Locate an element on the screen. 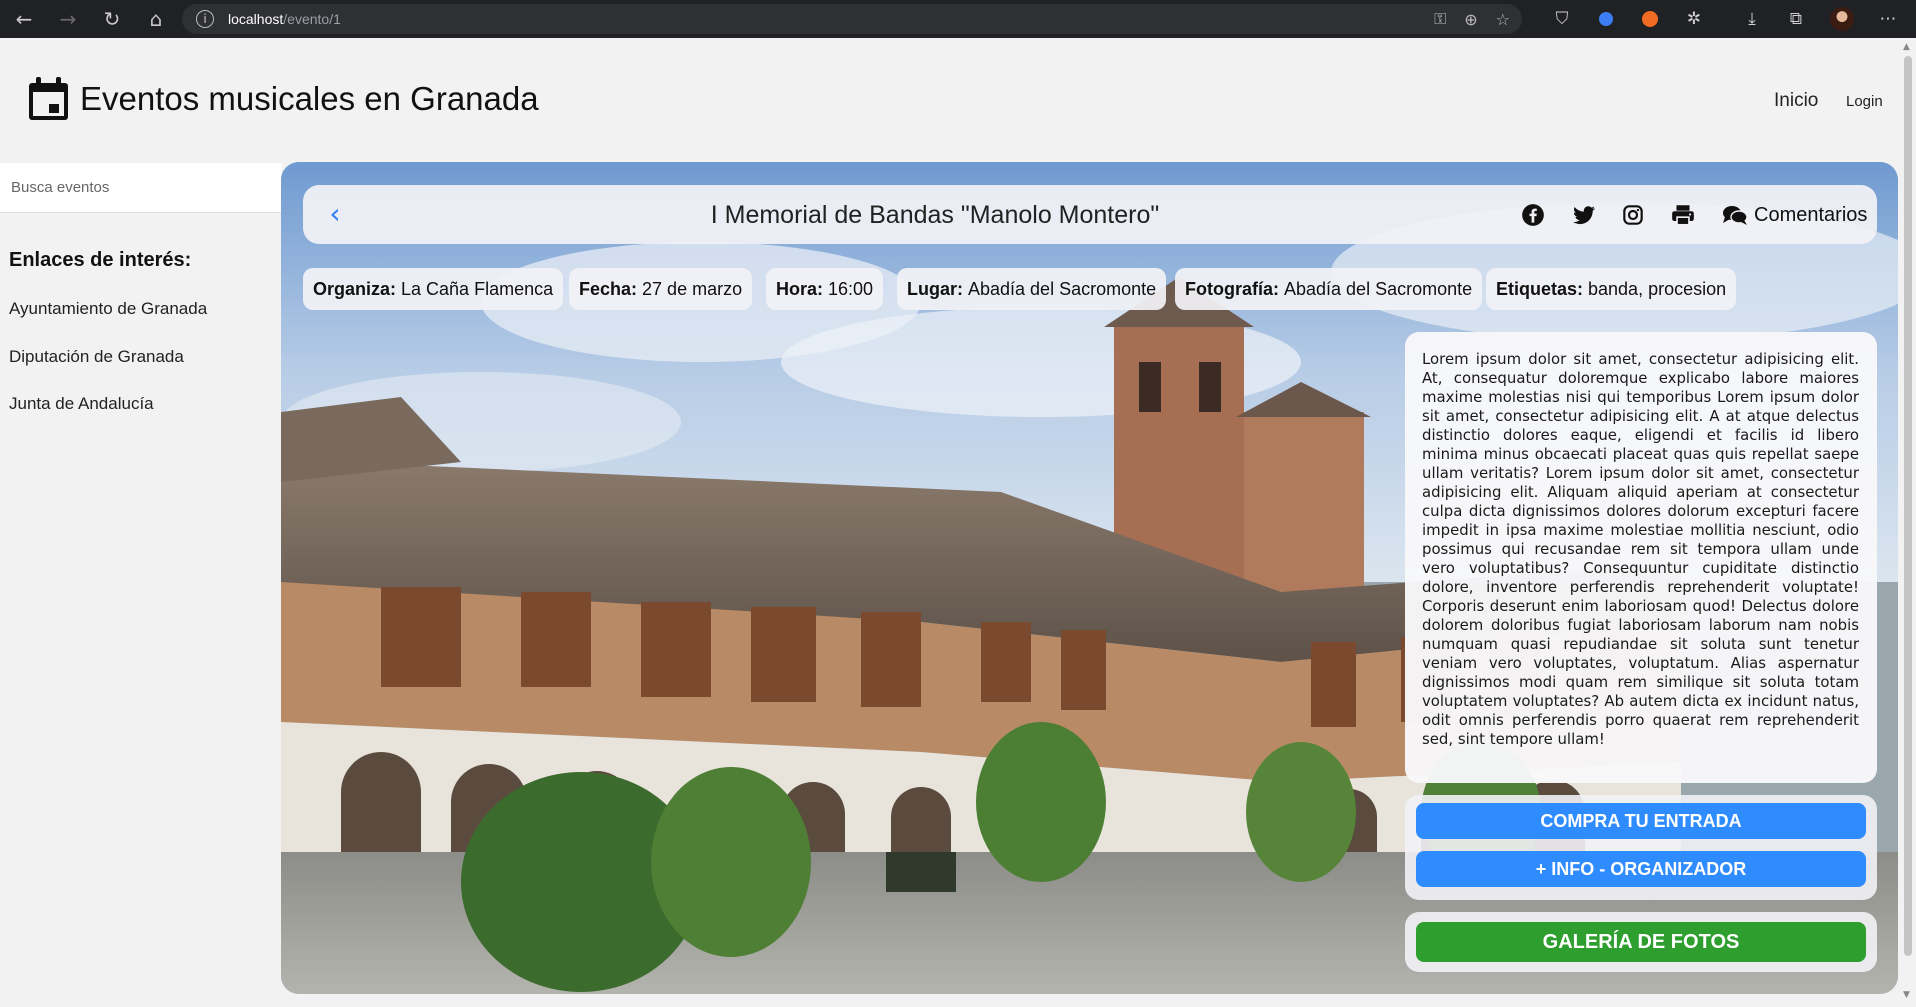  chip-value: 16:00 is located at coordinates (851, 288).